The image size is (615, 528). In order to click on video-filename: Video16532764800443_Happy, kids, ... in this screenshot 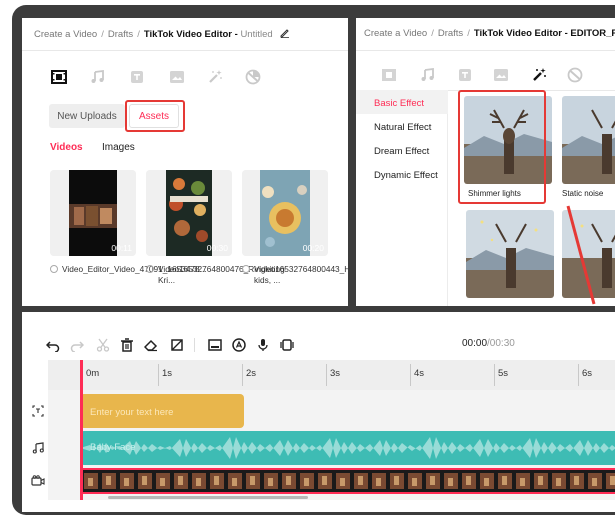, I will do `click(301, 274)`.